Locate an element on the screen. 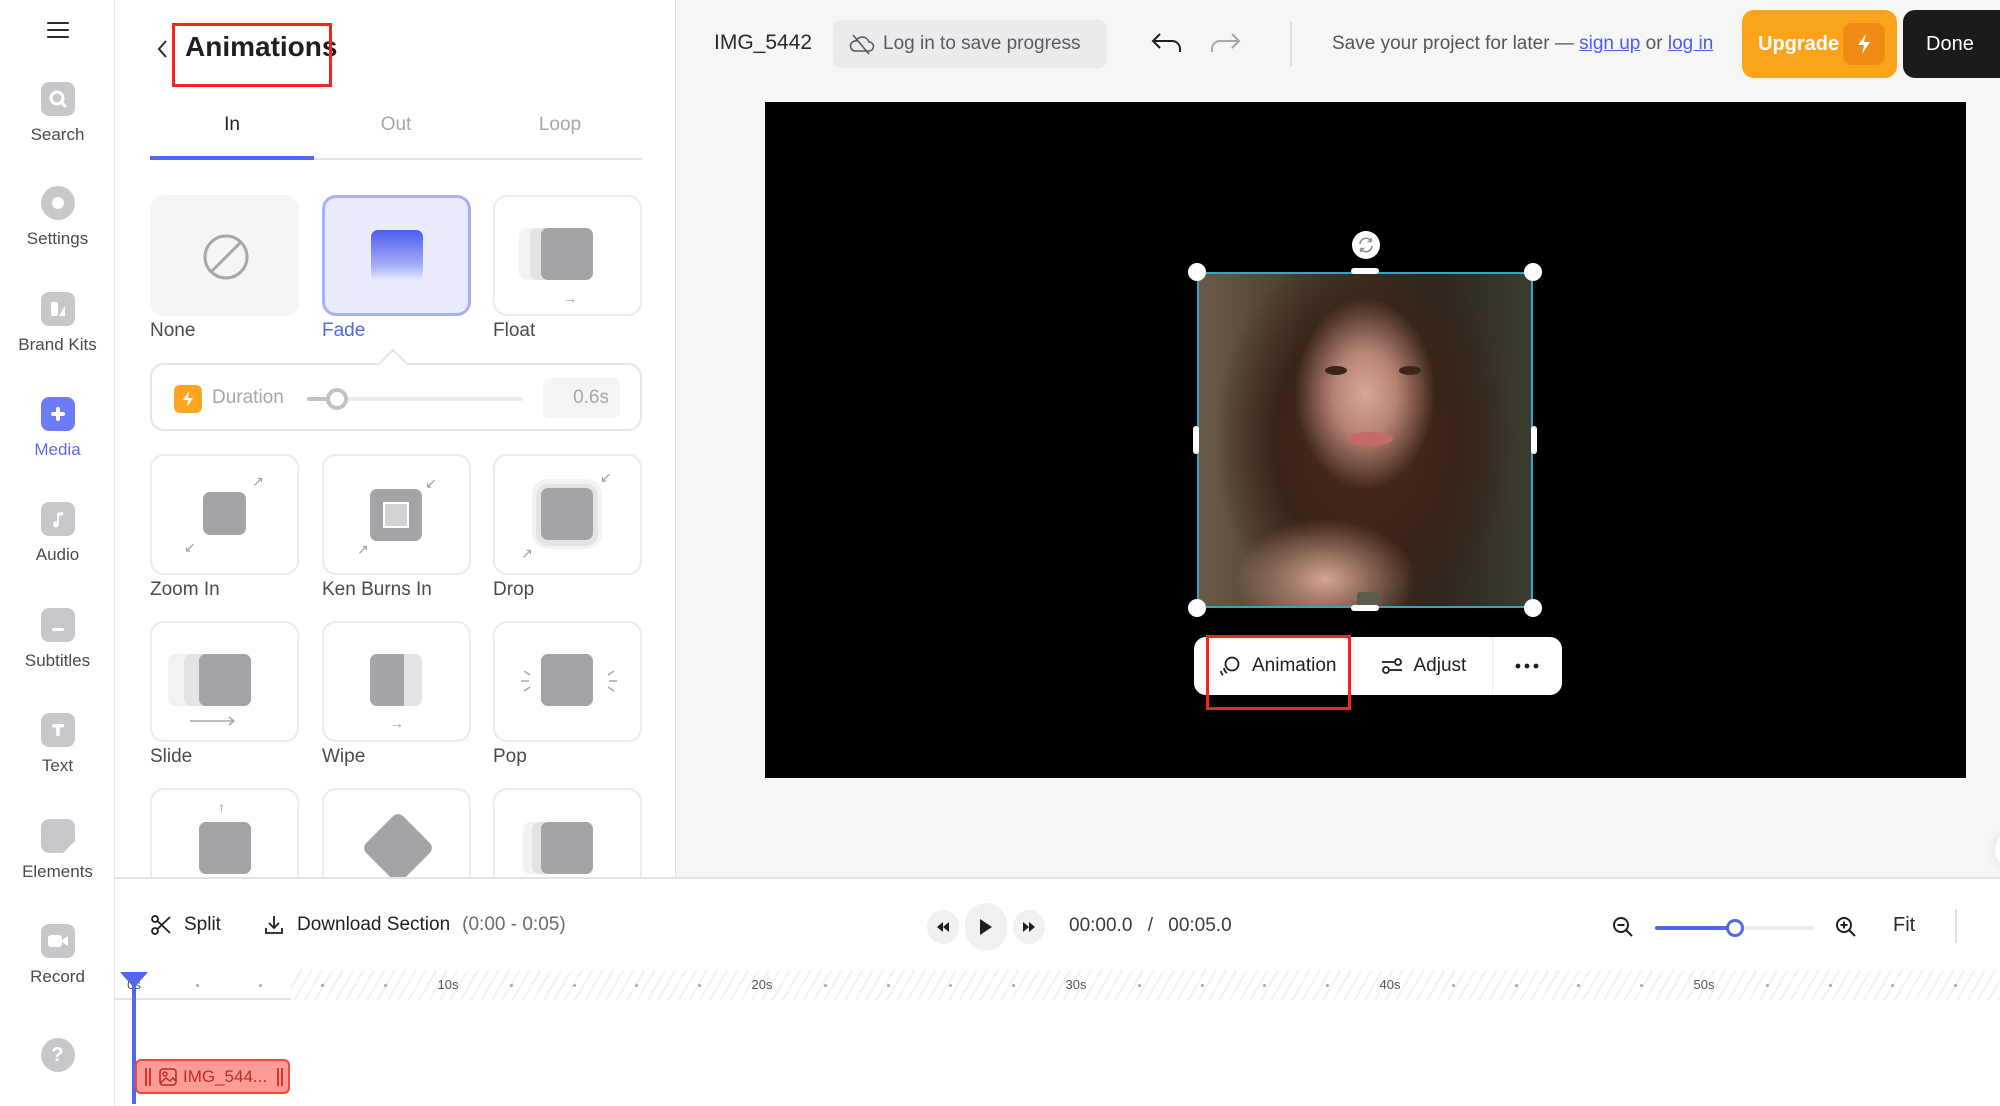 The height and width of the screenshot is (1106, 2000). play-button is located at coordinates (986, 927).